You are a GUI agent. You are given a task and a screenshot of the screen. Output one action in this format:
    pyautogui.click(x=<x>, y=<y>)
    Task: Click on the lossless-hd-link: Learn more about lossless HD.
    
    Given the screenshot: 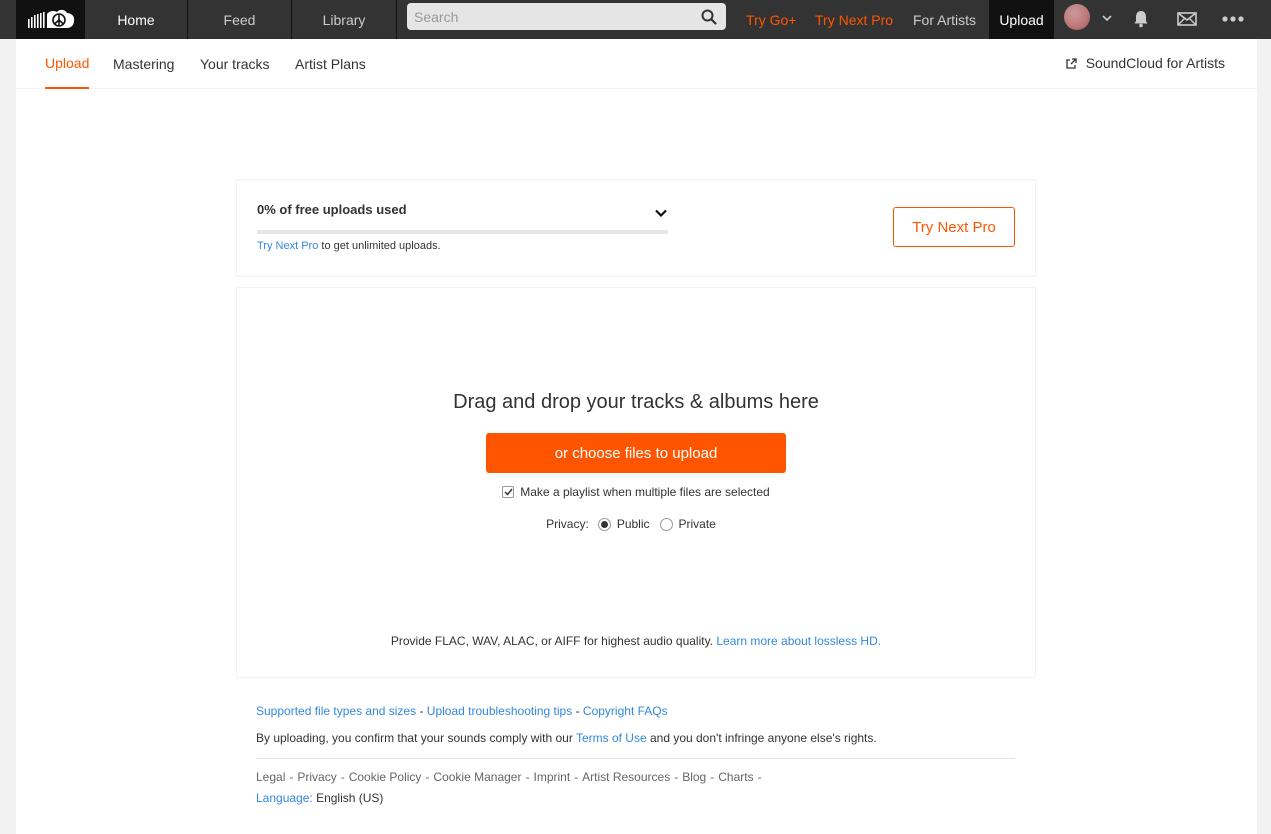 What is the action you would take?
    pyautogui.click(x=798, y=641)
    